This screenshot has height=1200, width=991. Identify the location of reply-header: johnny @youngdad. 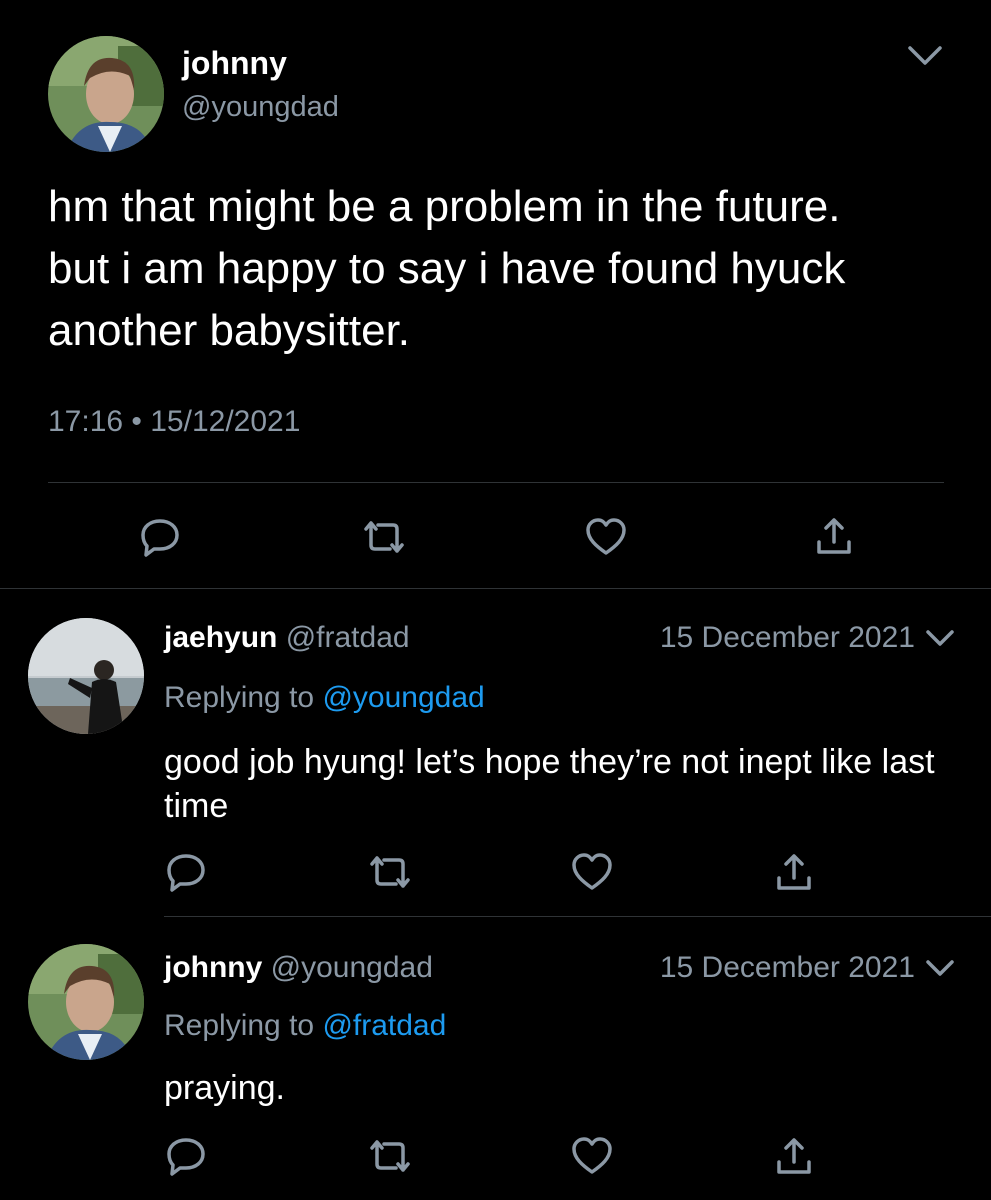
(298, 968).